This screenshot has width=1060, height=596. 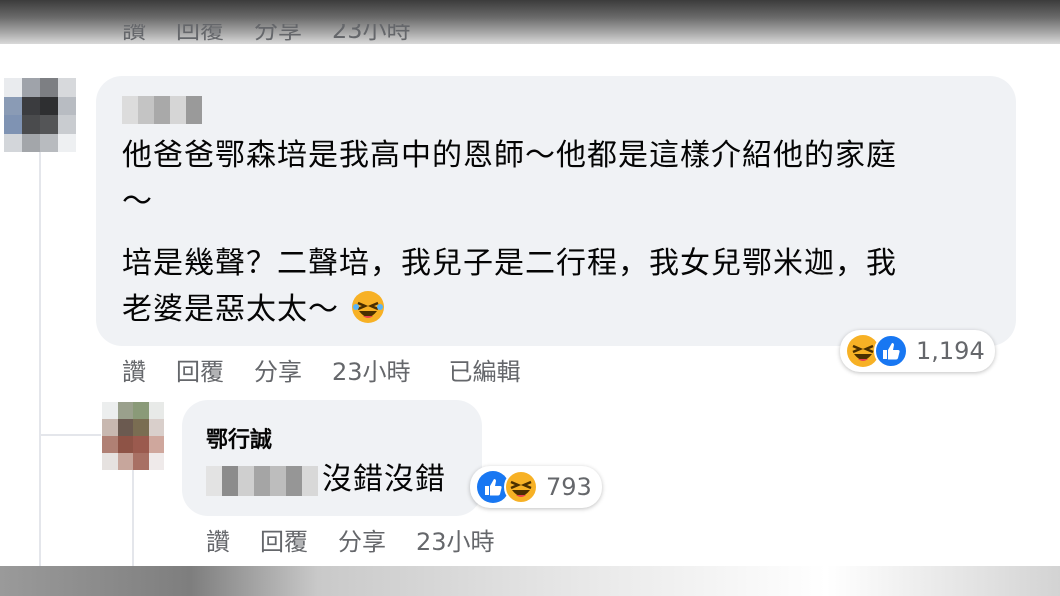 What do you see at coordinates (137, 201) in the screenshot?
I see `comment-text-line: ～` at bounding box center [137, 201].